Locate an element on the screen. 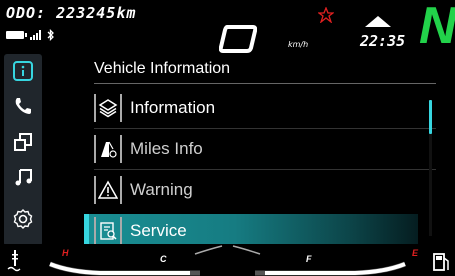 Image resolution: width=455 pixels, height=276 pixels. road-icon is located at coordinates (109, 149).